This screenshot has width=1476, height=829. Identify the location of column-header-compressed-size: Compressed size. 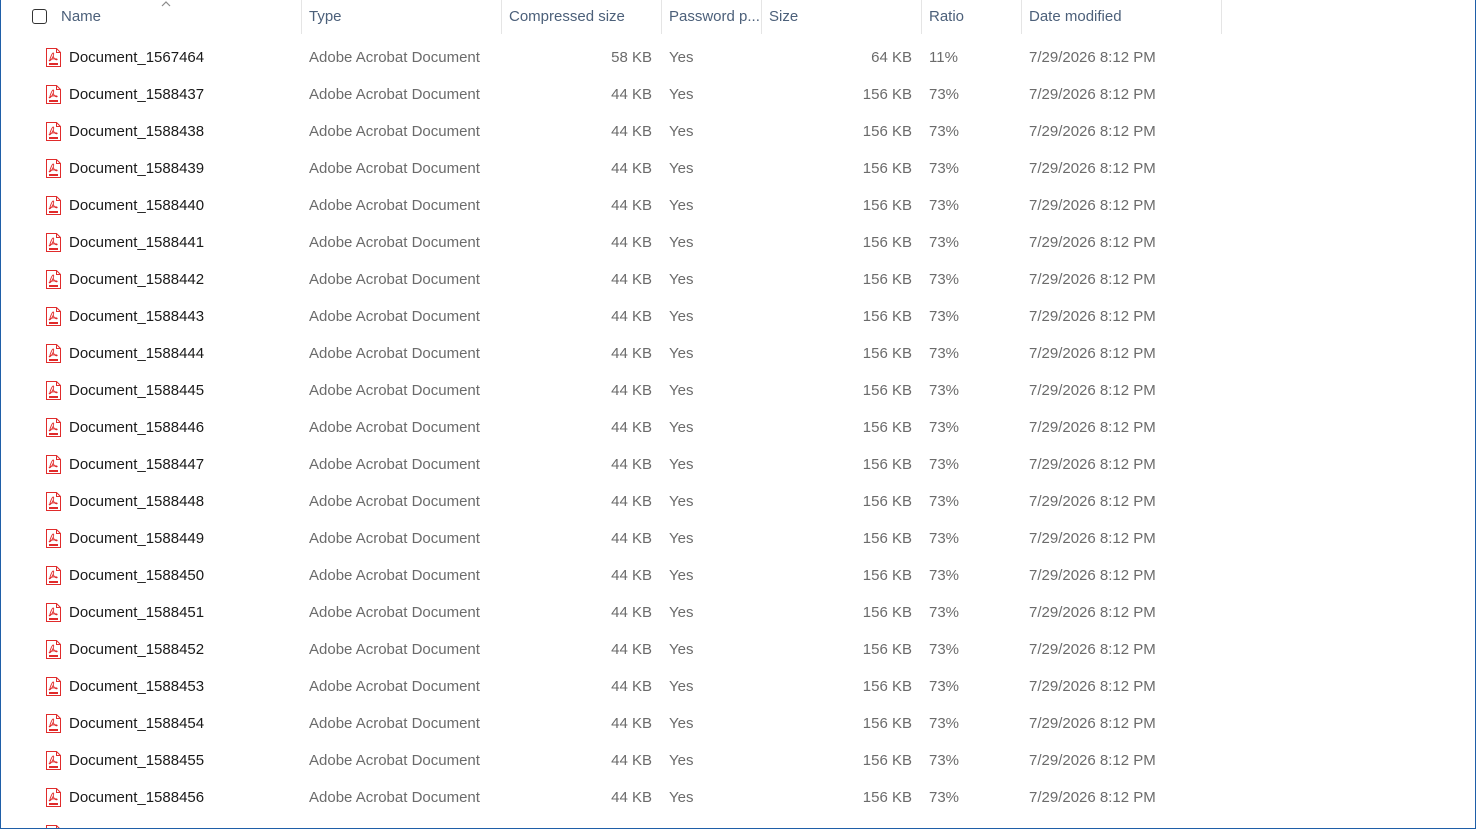
(581, 17).